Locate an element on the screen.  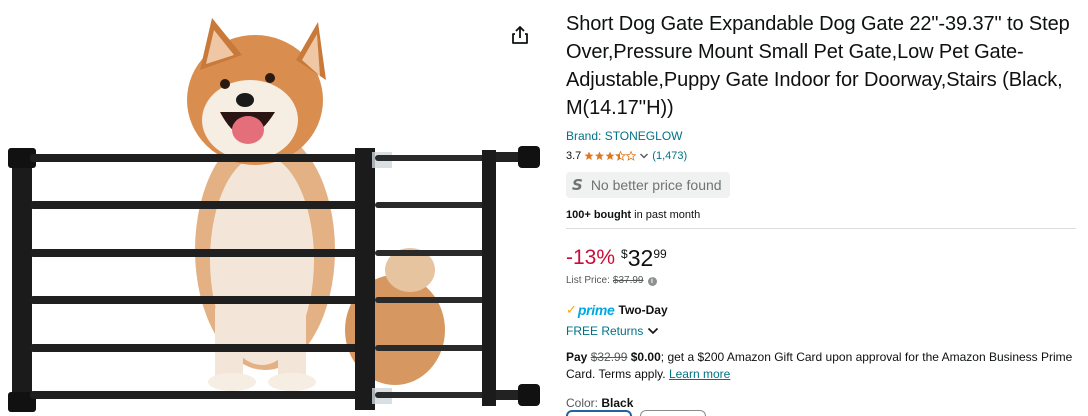
prime-delivery-speed: Two-Day is located at coordinates (643, 310).